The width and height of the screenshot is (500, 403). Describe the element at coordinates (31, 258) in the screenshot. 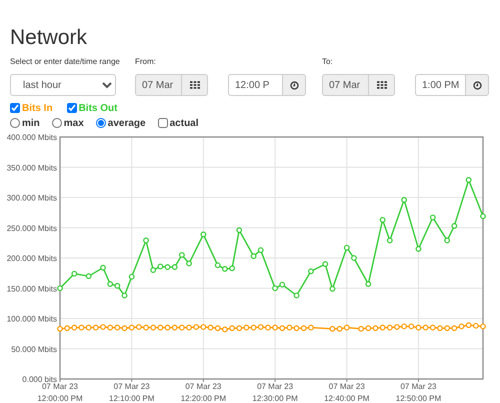

I see `axis-label: 200.000 Mbits` at that location.